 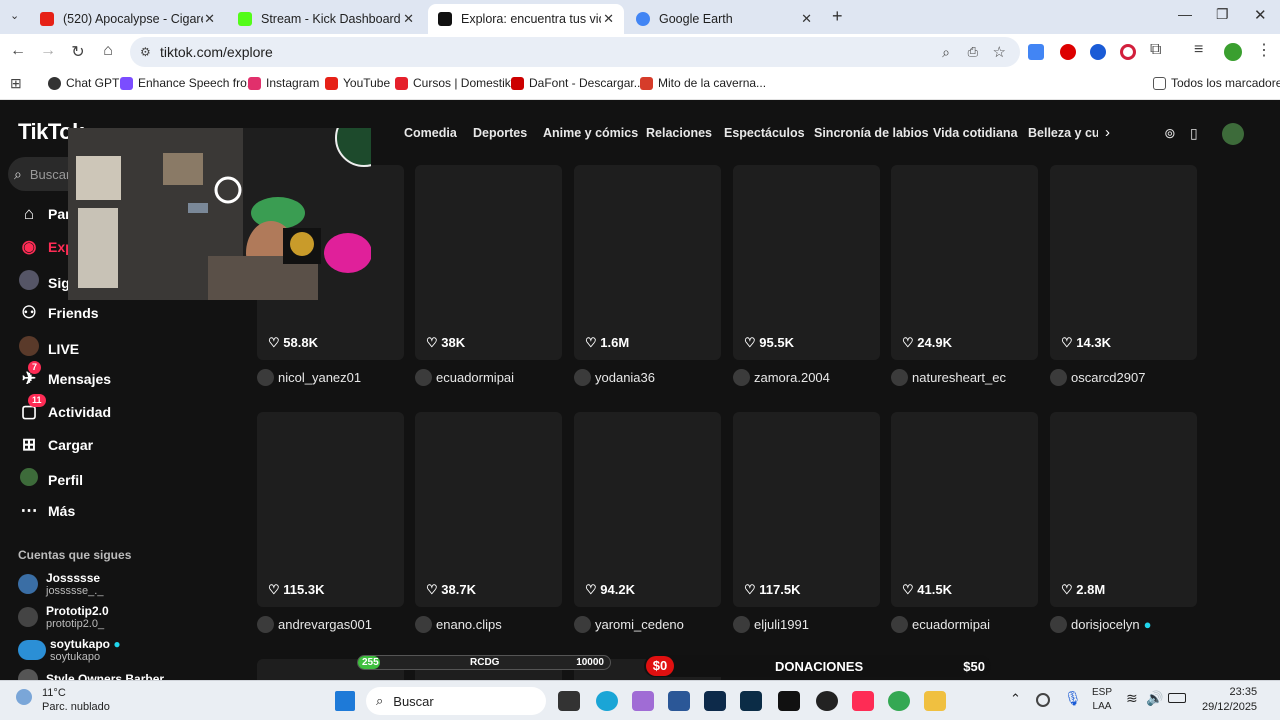 What do you see at coordinates (964, 509) in the screenshot?
I see `video-card: ♡ 41.5K` at bounding box center [964, 509].